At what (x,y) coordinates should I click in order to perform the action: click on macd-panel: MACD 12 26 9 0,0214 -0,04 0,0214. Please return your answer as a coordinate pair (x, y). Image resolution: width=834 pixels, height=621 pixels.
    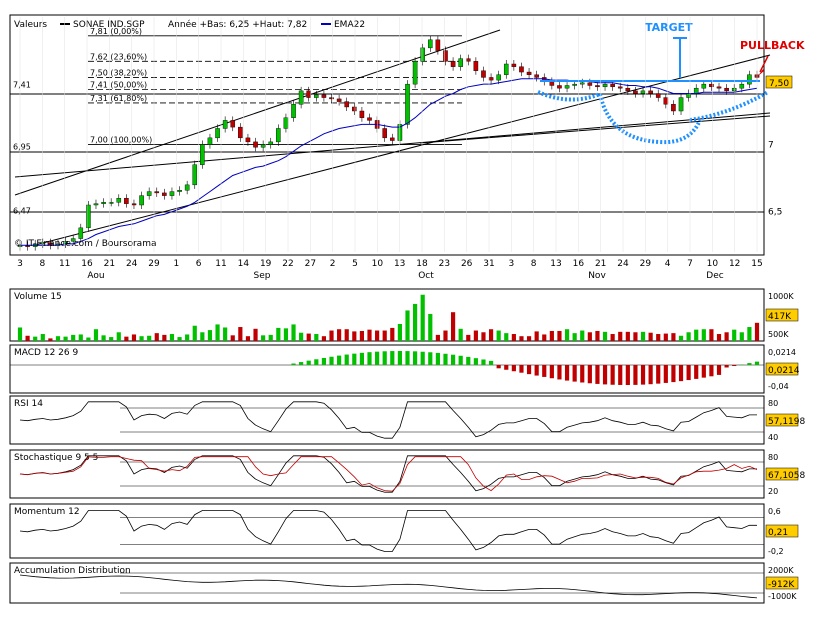
    Looking at the image, I should click on (404, 369).